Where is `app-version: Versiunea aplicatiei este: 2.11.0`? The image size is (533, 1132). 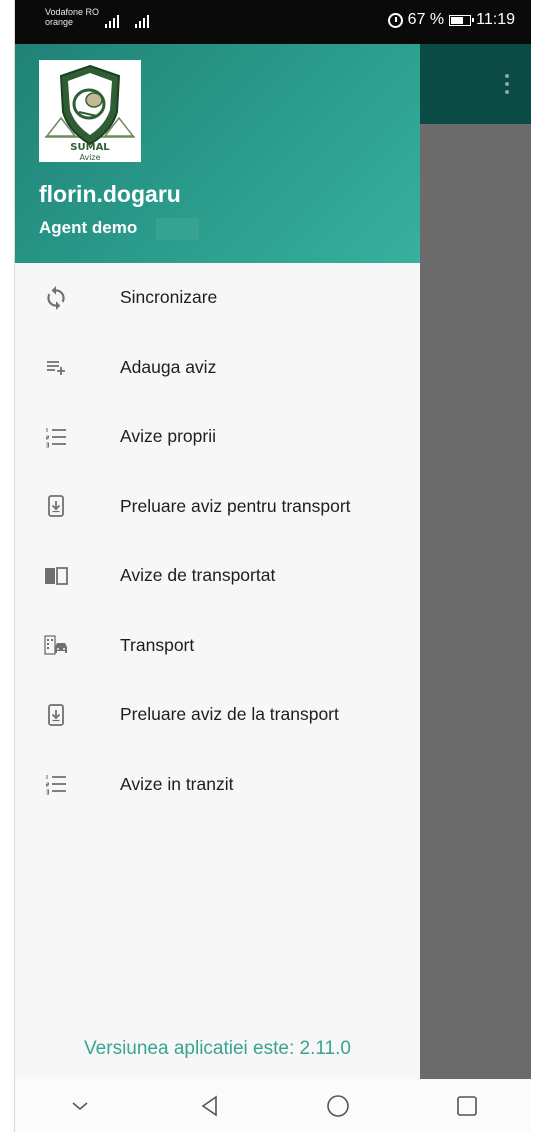
app-version: Versiunea aplicatiei este: 2.11.0 is located at coordinates (217, 1048).